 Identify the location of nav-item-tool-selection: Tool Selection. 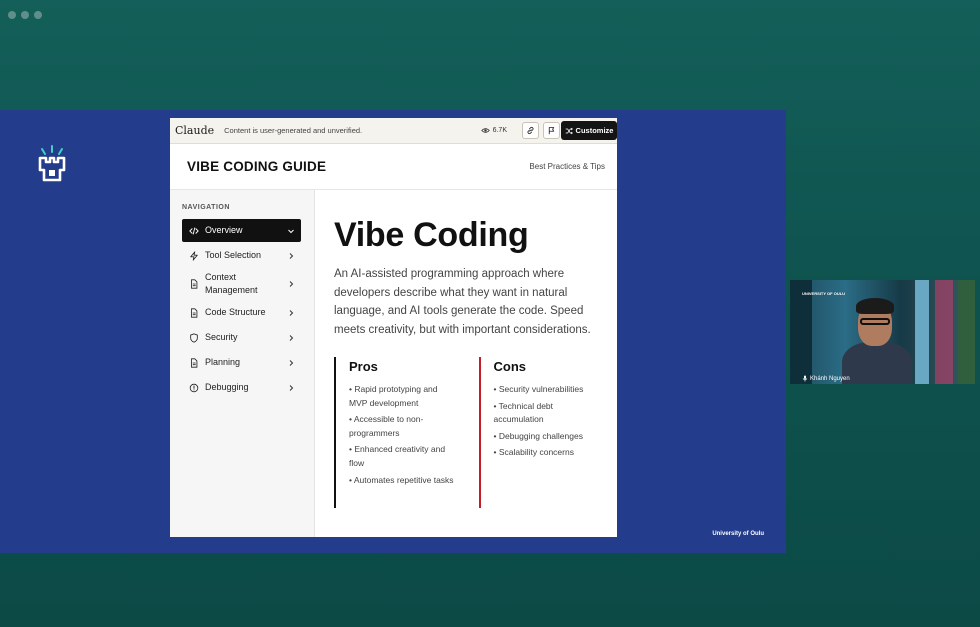
(241, 255).